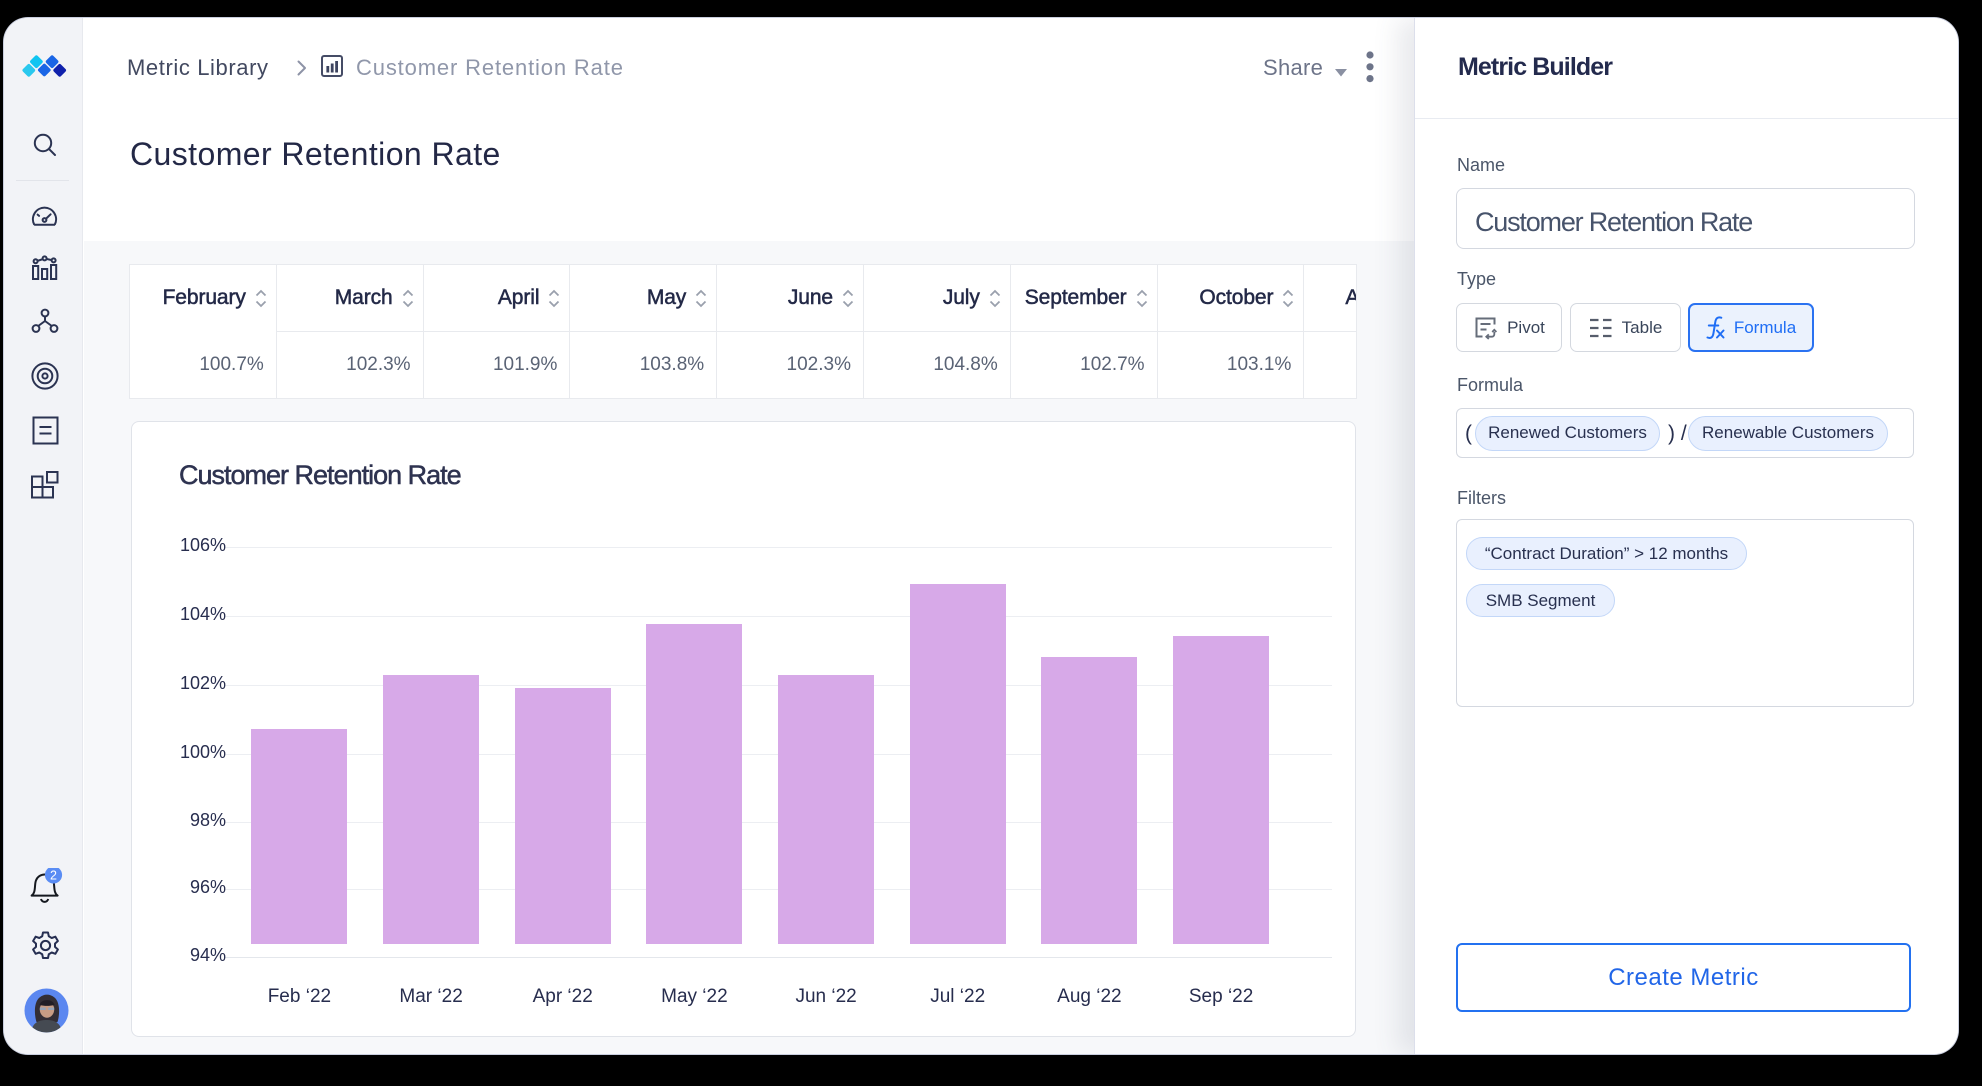 The height and width of the screenshot is (1086, 1982). What do you see at coordinates (53, 875) in the screenshot?
I see `svg-text: 2` at bounding box center [53, 875].